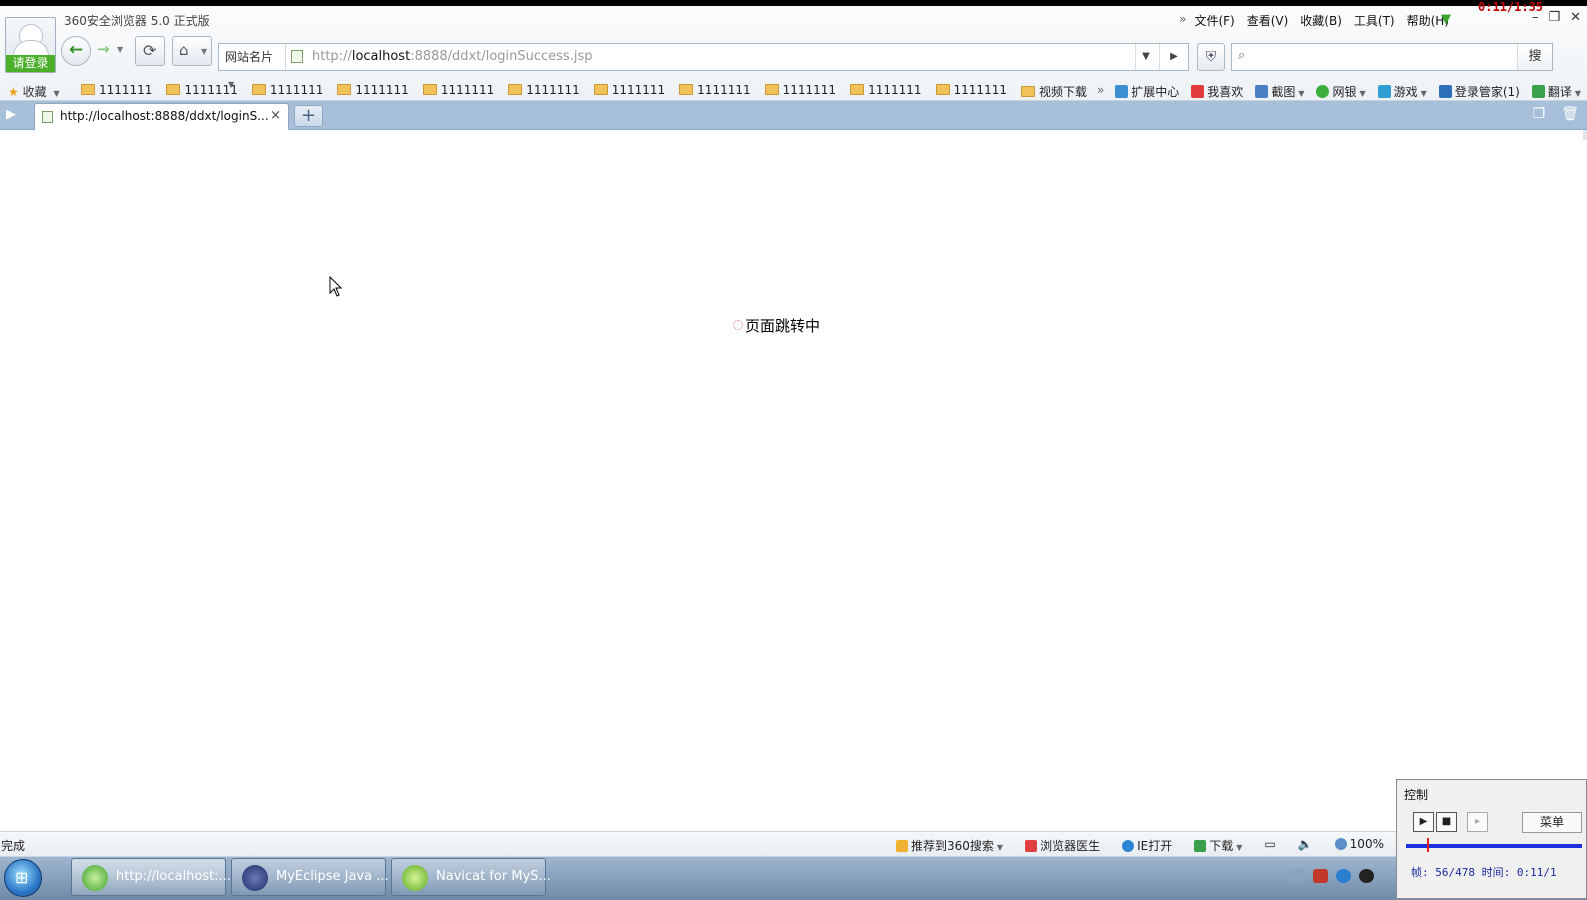  I want to click on stop-button: ■, so click(1446, 822).